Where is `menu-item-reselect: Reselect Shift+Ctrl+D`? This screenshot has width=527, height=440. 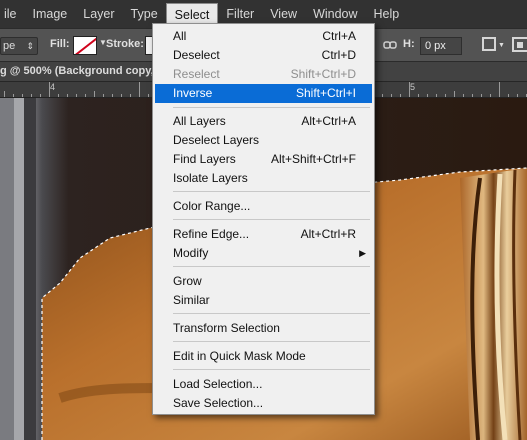 menu-item-reselect: Reselect Shift+Ctrl+D is located at coordinates (263, 74).